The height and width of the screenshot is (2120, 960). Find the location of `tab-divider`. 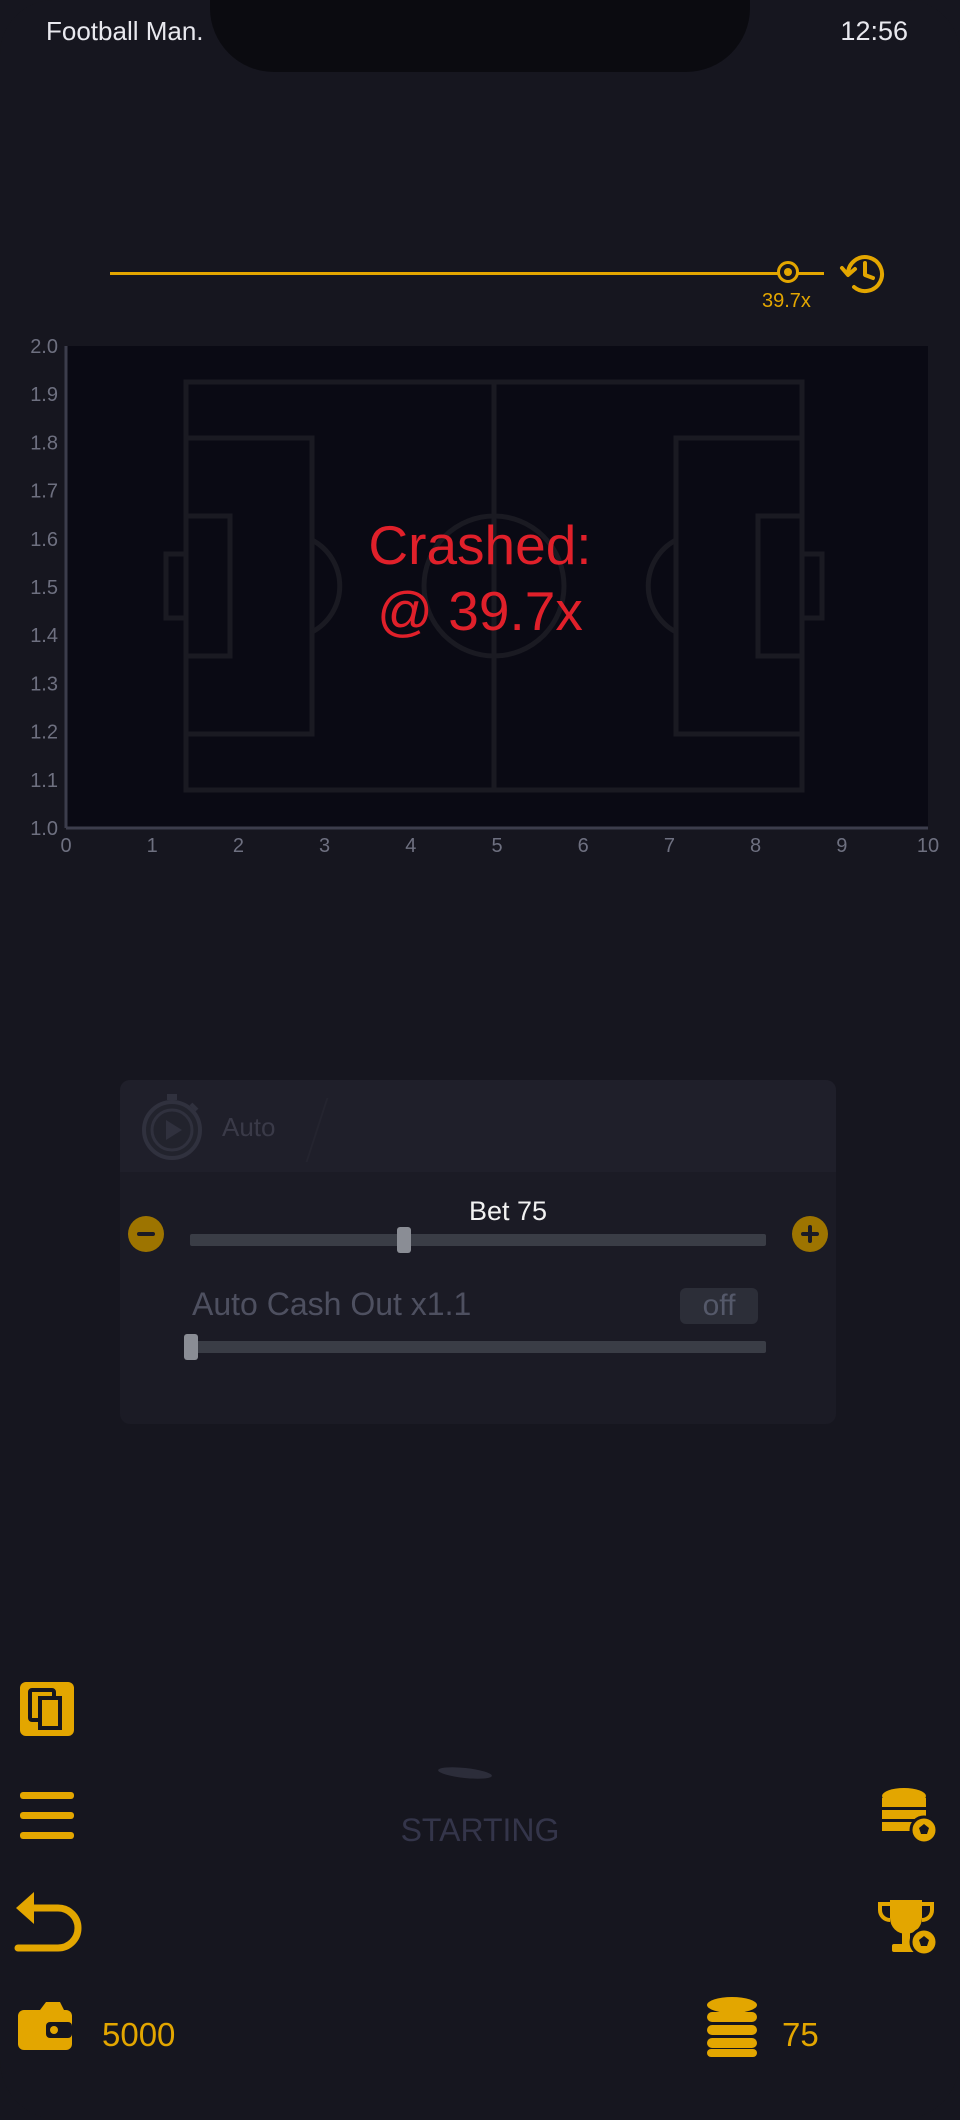

tab-divider is located at coordinates (317, 1130).